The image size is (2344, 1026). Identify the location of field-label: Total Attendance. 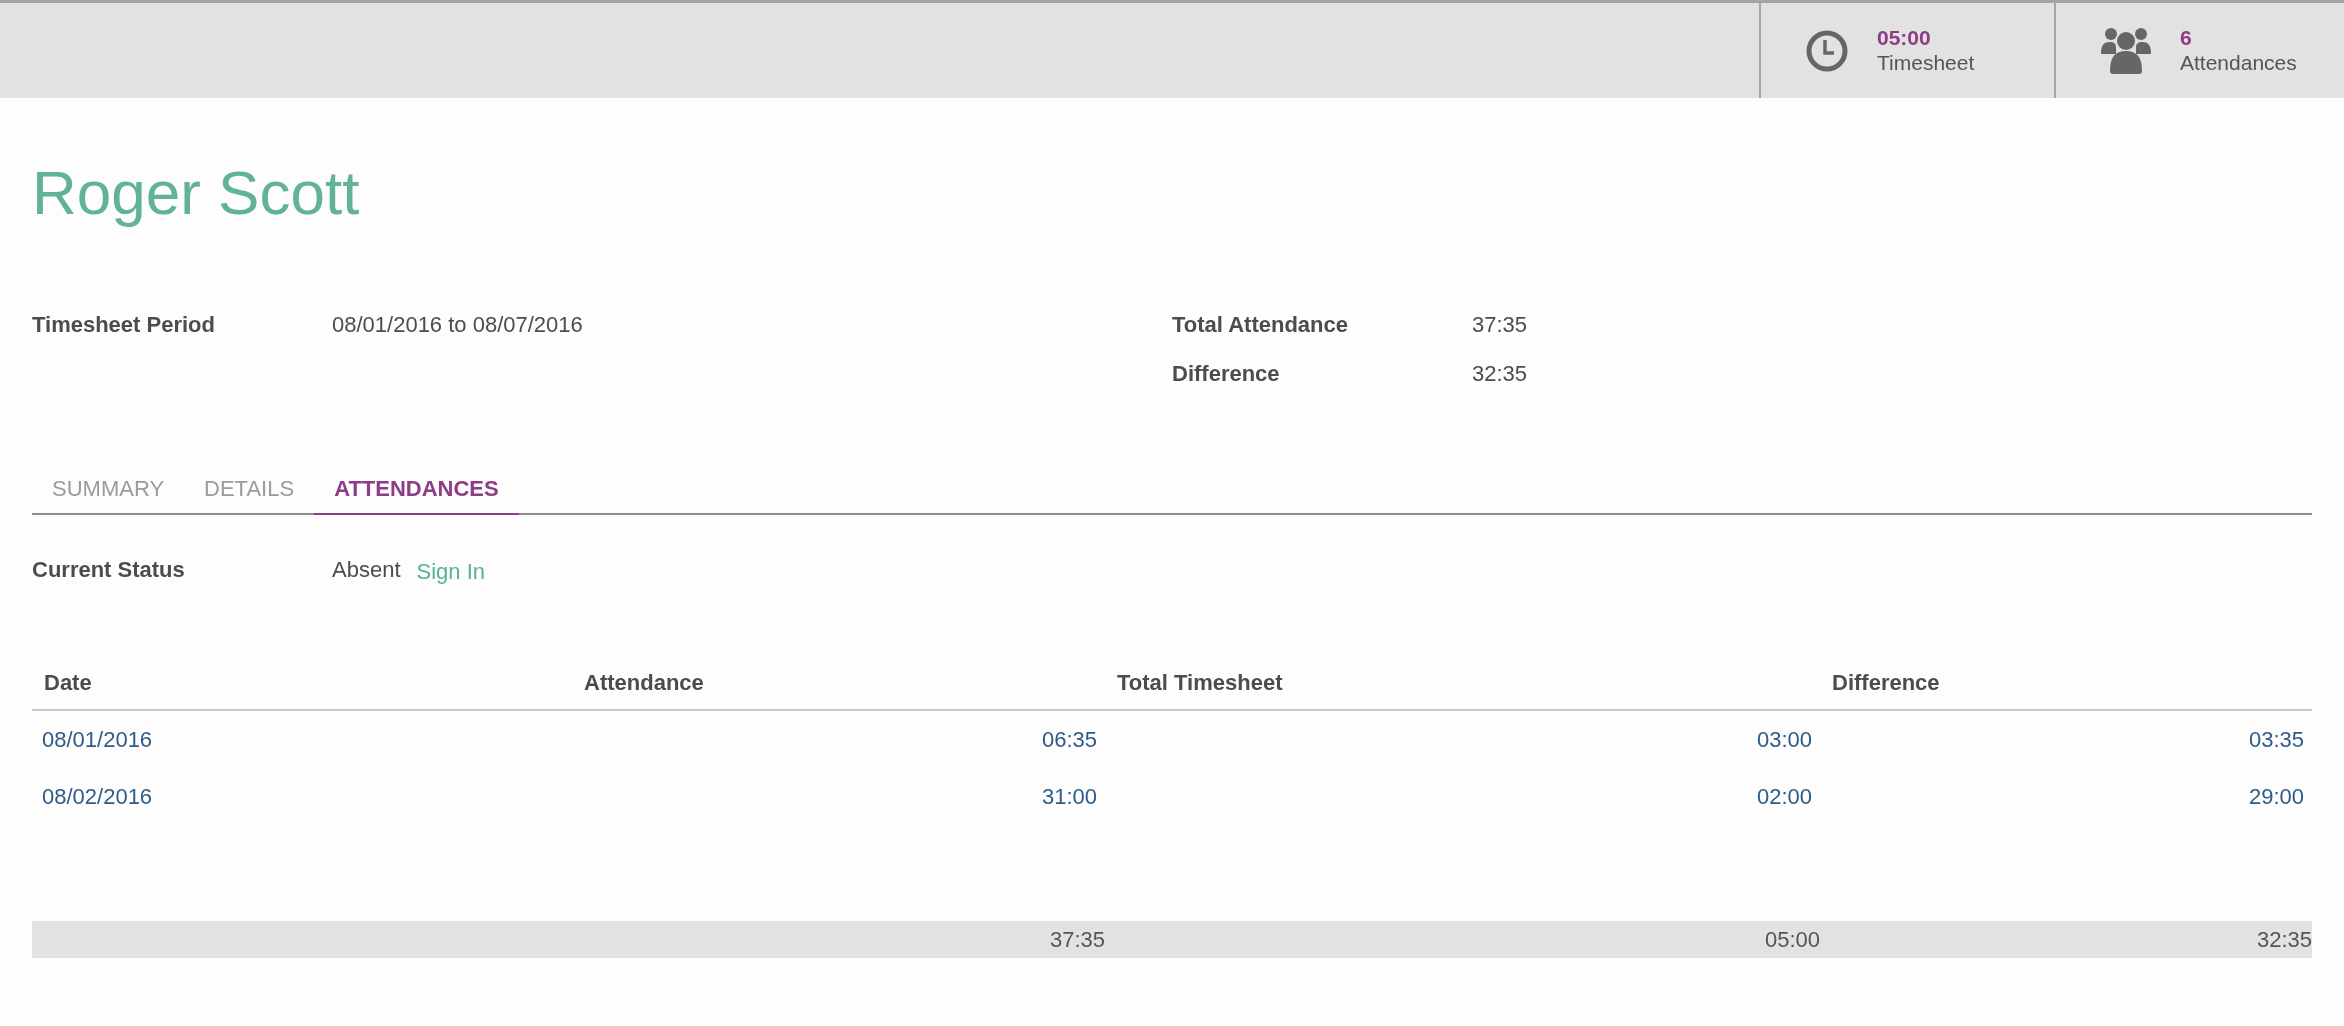
(1260, 325).